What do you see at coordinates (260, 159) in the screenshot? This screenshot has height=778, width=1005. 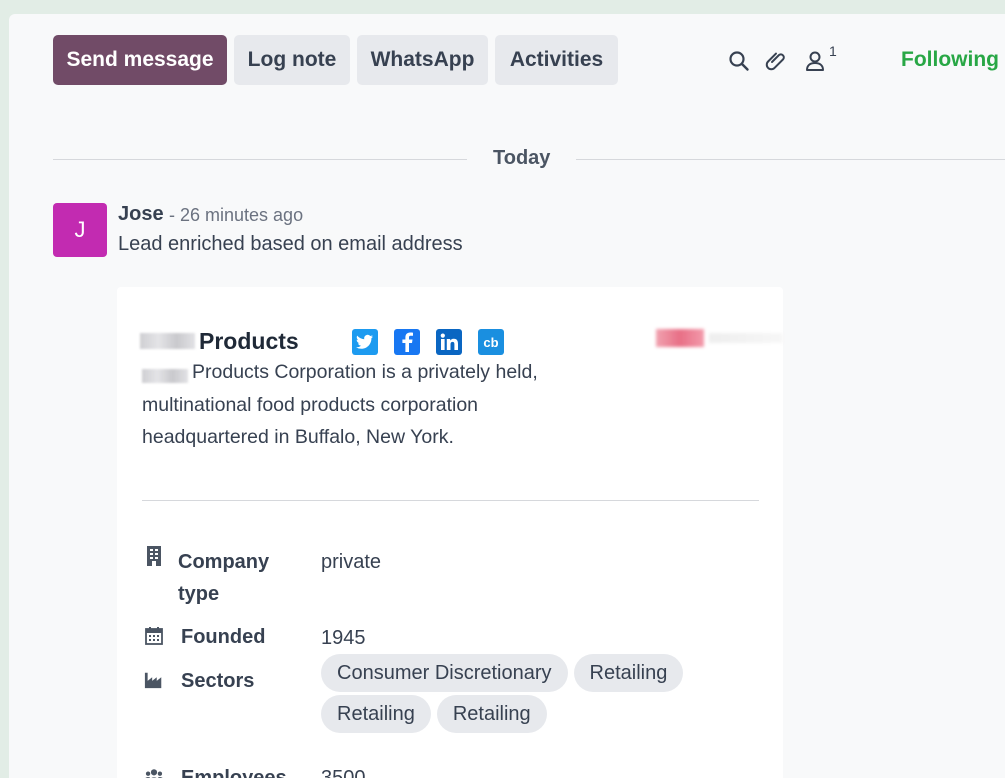 I see `date-separator-line-left` at bounding box center [260, 159].